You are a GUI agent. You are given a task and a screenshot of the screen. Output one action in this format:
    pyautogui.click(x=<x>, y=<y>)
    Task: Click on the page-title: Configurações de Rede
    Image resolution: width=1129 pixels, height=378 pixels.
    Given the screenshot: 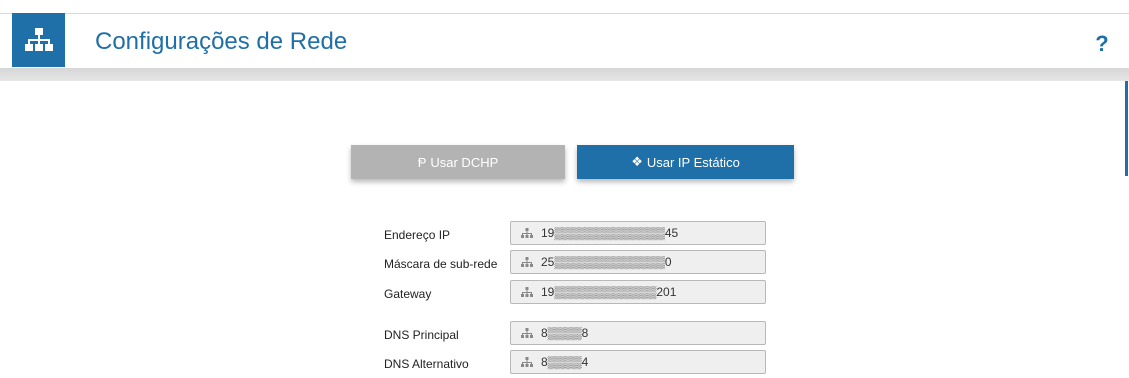 What is the action you would take?
    pyautogui.click(x=221, y=41)
    